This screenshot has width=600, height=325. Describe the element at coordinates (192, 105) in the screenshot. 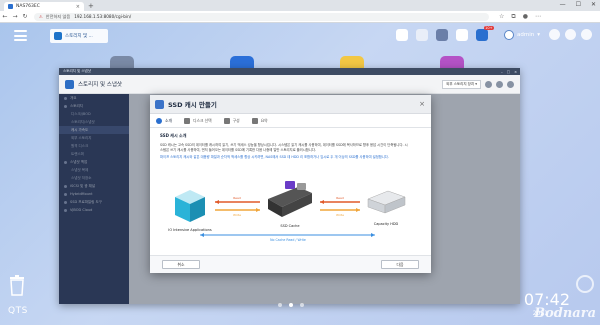

I see `dialog-title: SSD 캐시 만들기` at that location.